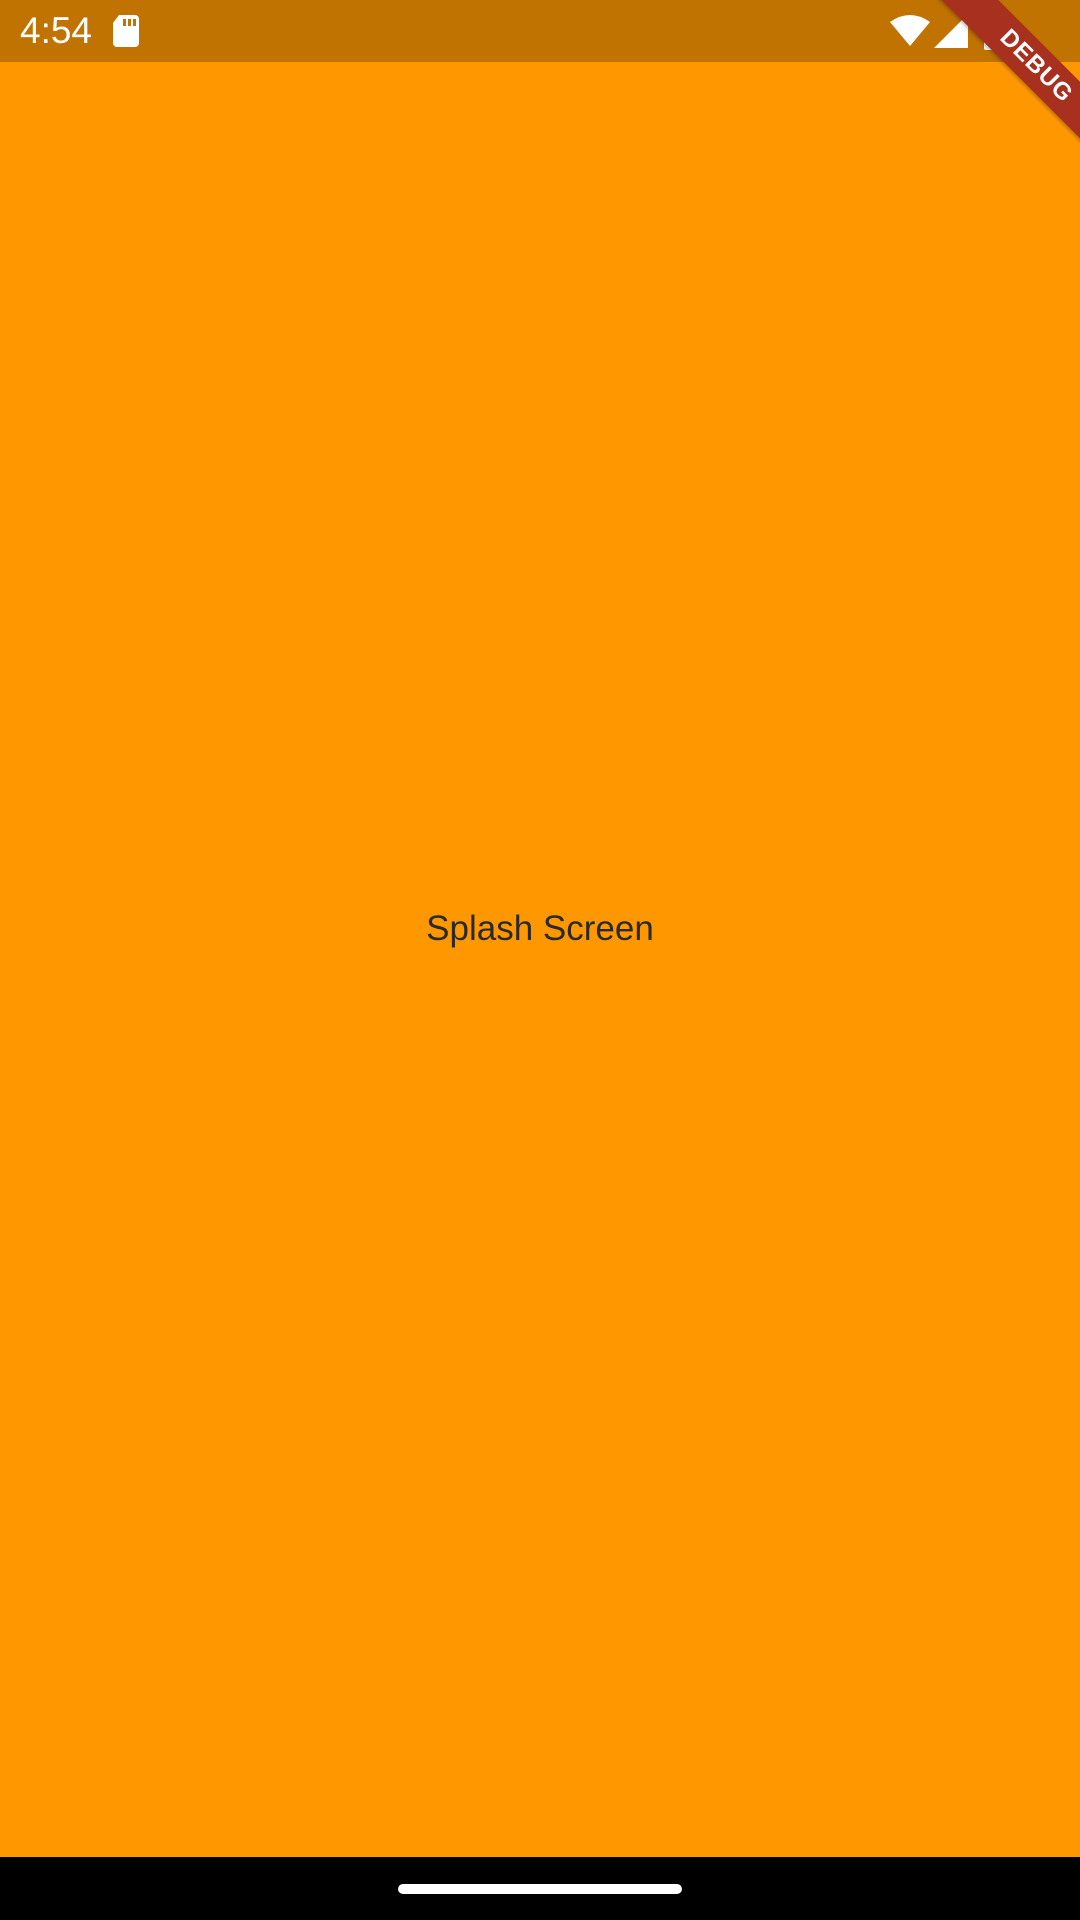 This screenshot has height=1920, width=1080. I want to click on home-indicator, so click(540, 1889).